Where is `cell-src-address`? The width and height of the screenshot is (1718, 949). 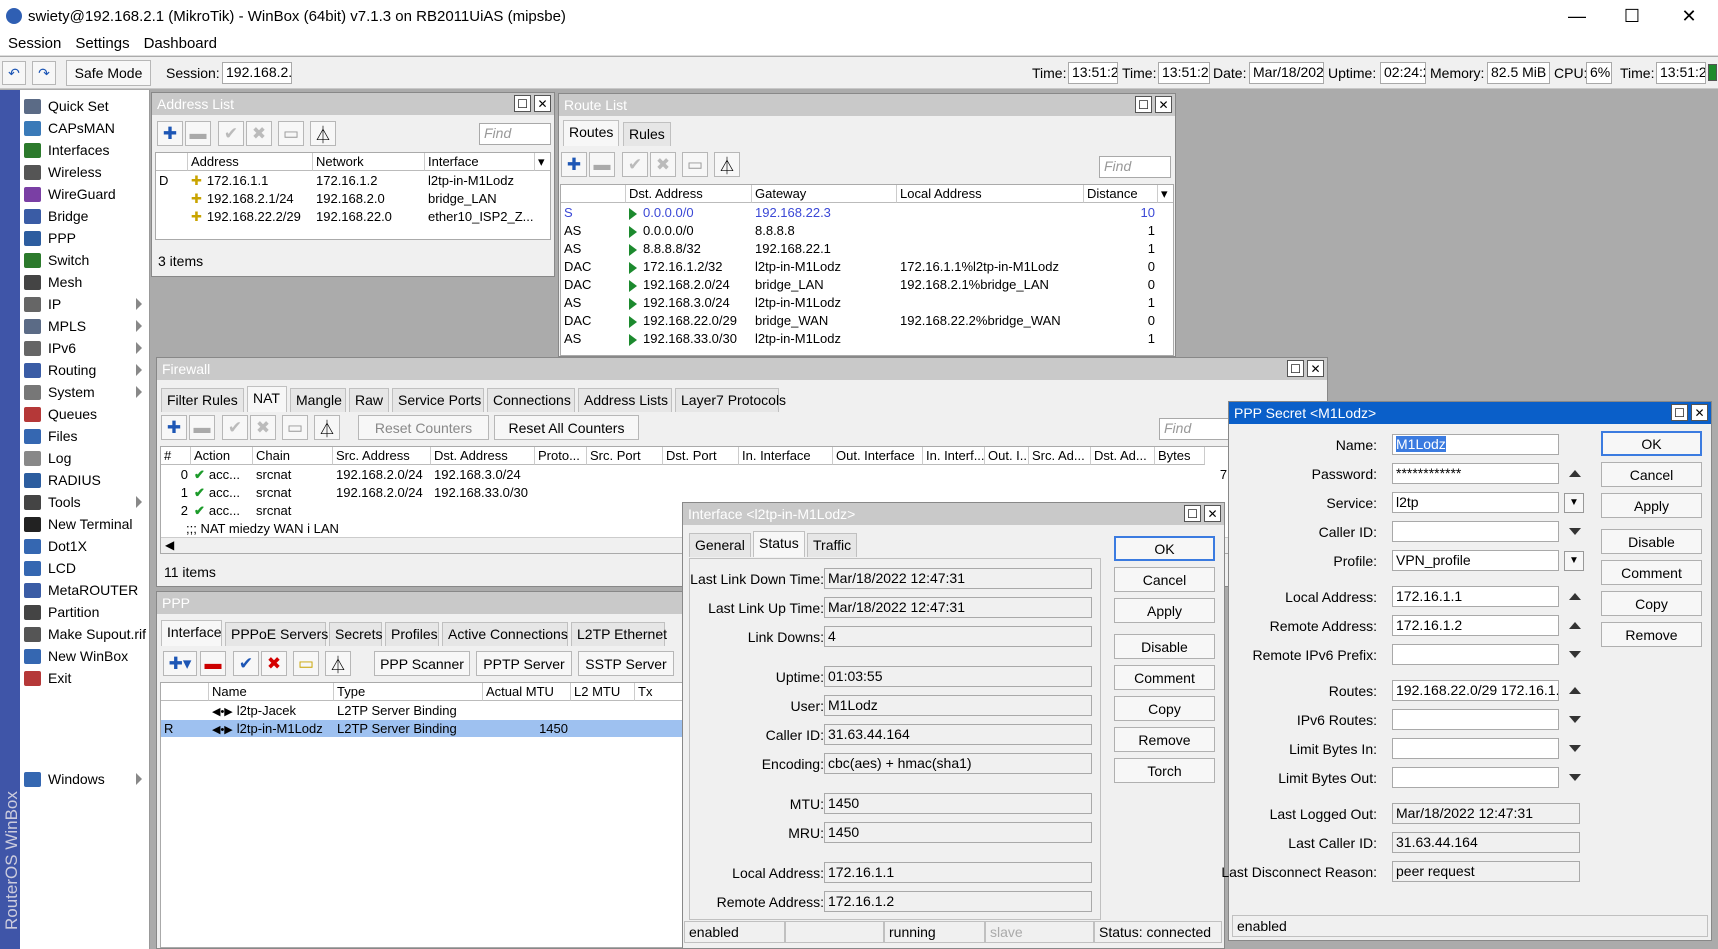 cell-src-address is located at coordinates (382, 510).